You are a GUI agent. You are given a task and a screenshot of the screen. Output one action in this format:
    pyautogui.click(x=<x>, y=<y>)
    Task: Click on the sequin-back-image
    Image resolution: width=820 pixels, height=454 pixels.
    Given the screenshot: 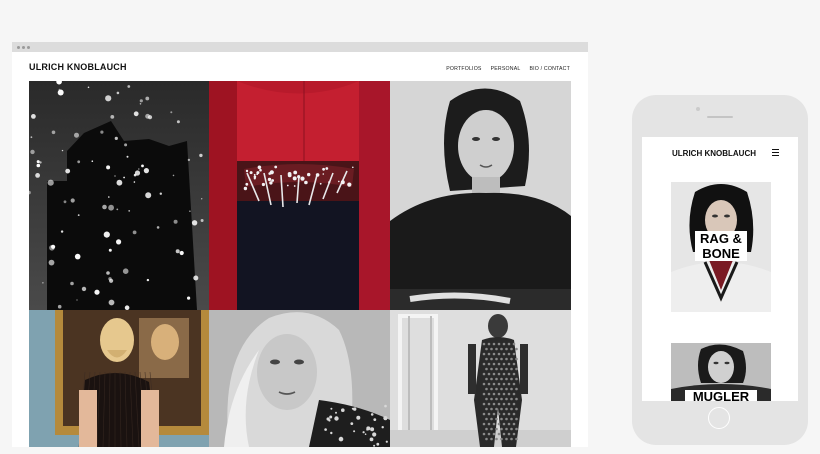 What is the action you would take?
    pyautogui.click(x=480, y=378)
    